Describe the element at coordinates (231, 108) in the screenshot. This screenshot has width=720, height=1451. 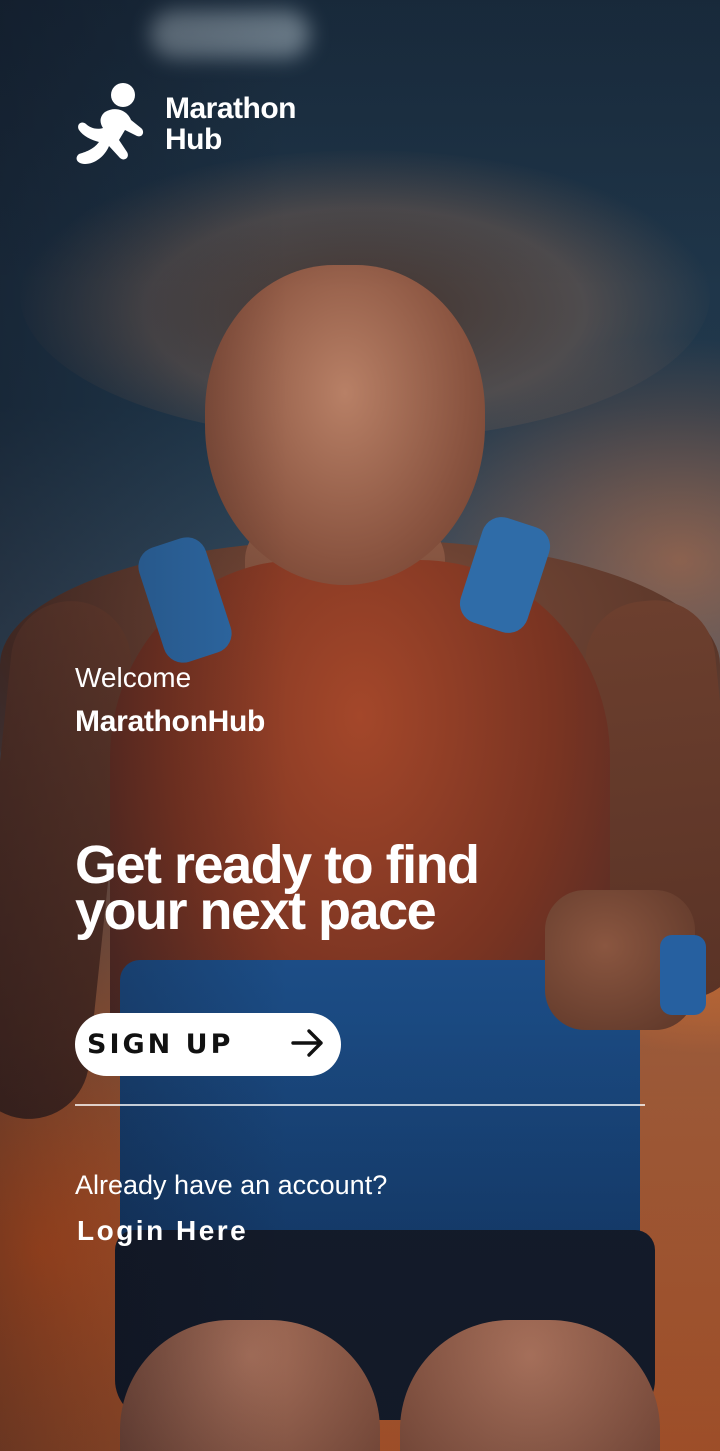
I see `logo-wordmark-line1: Marathon` at that location.